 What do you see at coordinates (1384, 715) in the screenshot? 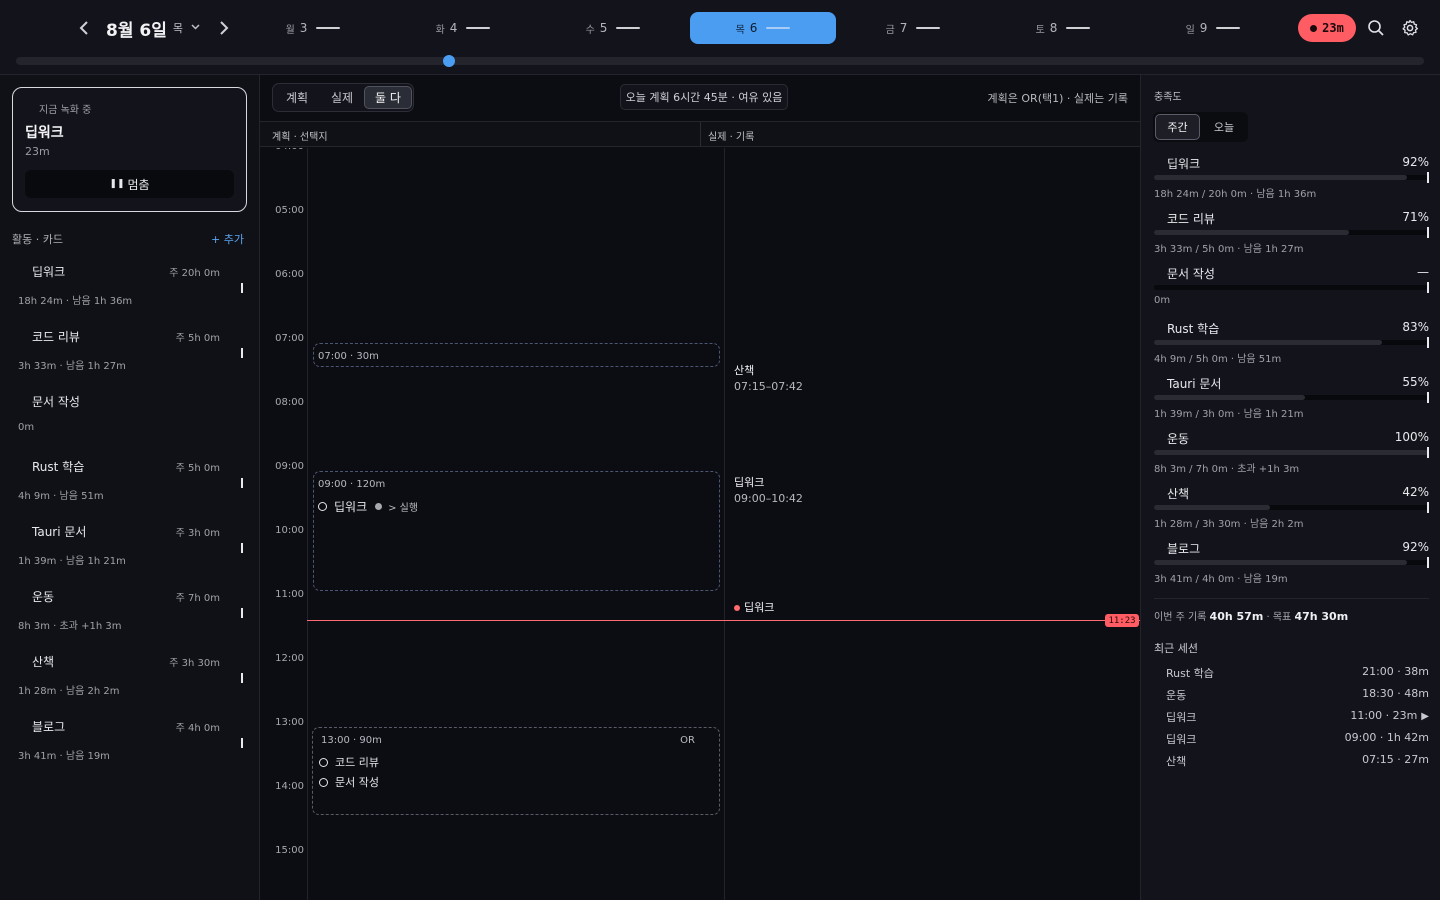
I see `recent-session-time: 11:00 · 23m` at bounding box center [1384, 715].